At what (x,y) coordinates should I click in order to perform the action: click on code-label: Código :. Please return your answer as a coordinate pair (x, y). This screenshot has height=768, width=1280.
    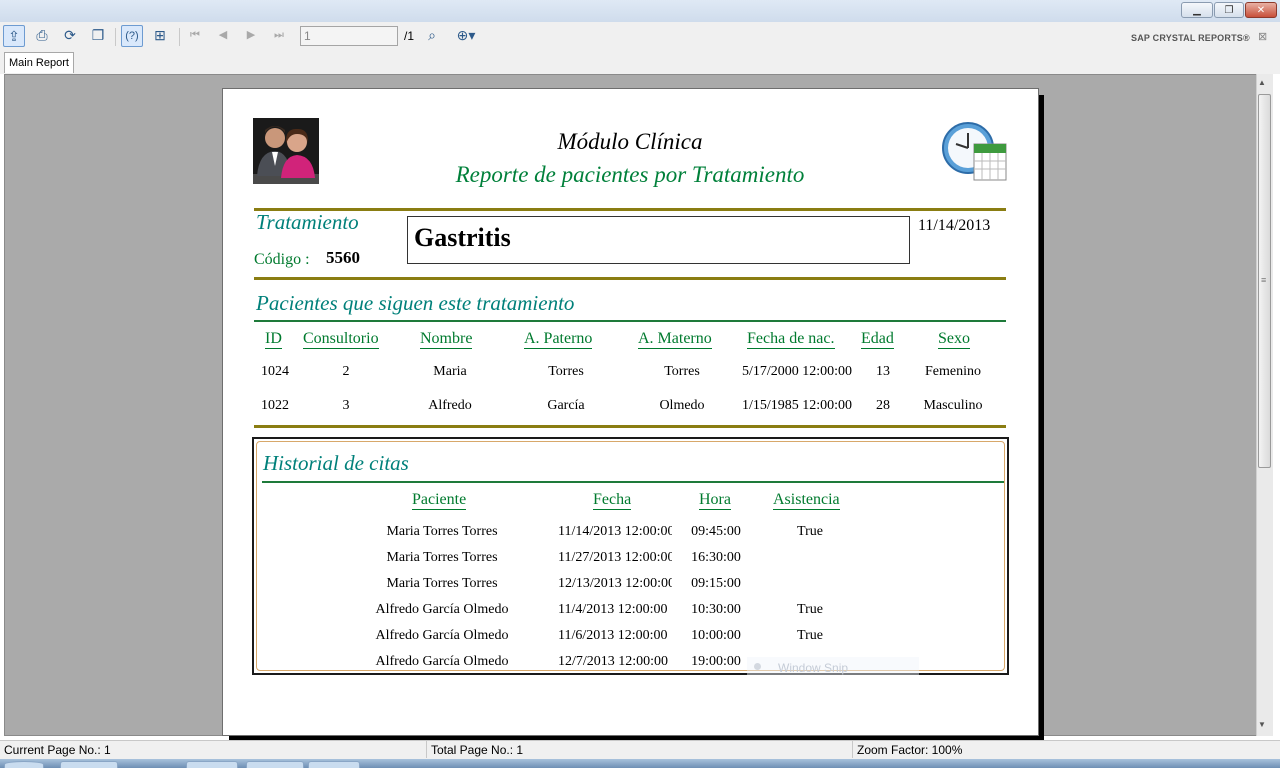
    Looking at the image, I should click on (282, 259).